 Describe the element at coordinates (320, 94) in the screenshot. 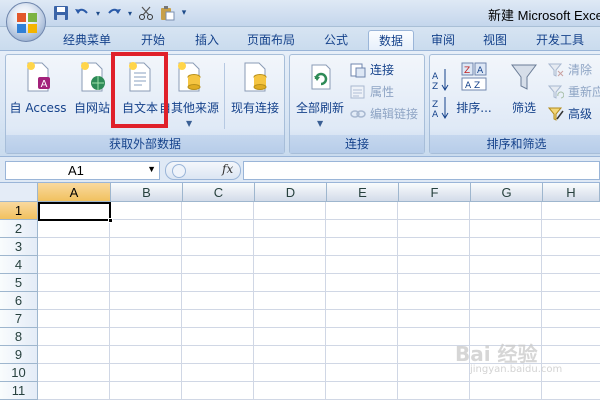

I see `refresh-all-button: 全部刷新 ▼` at that location.